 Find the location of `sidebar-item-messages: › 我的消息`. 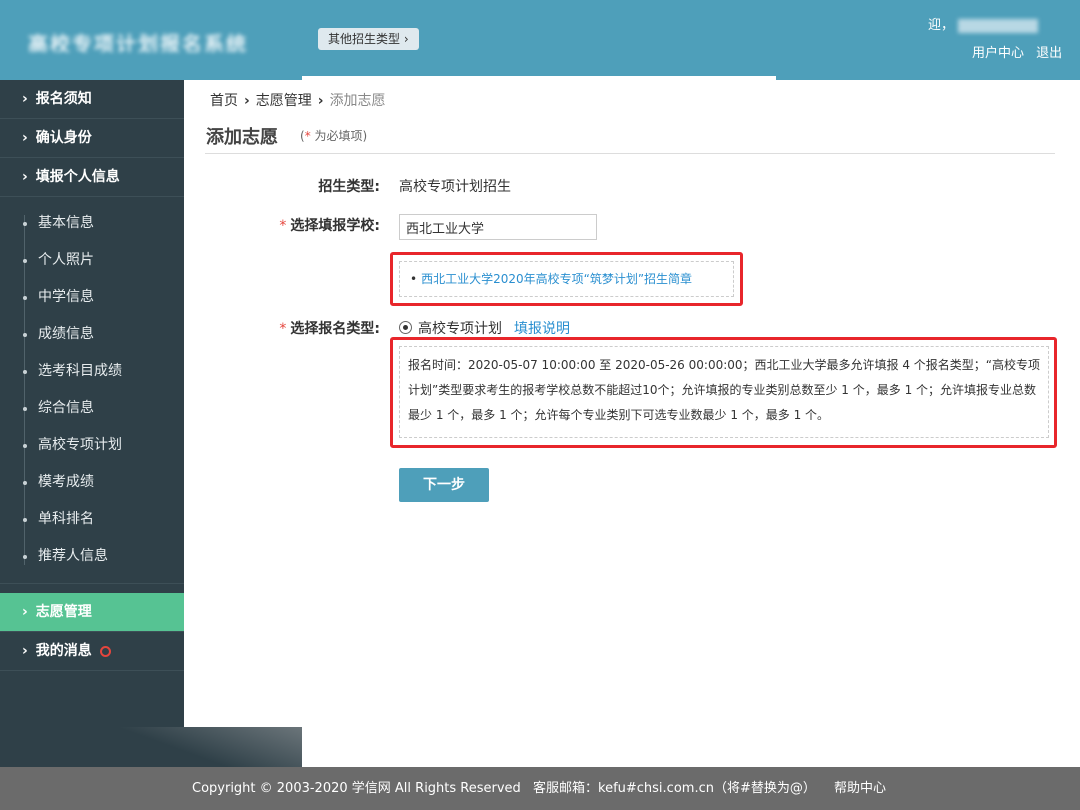

sidebar-item-messages: › 我的消息 is located at coordinates (92, 651).